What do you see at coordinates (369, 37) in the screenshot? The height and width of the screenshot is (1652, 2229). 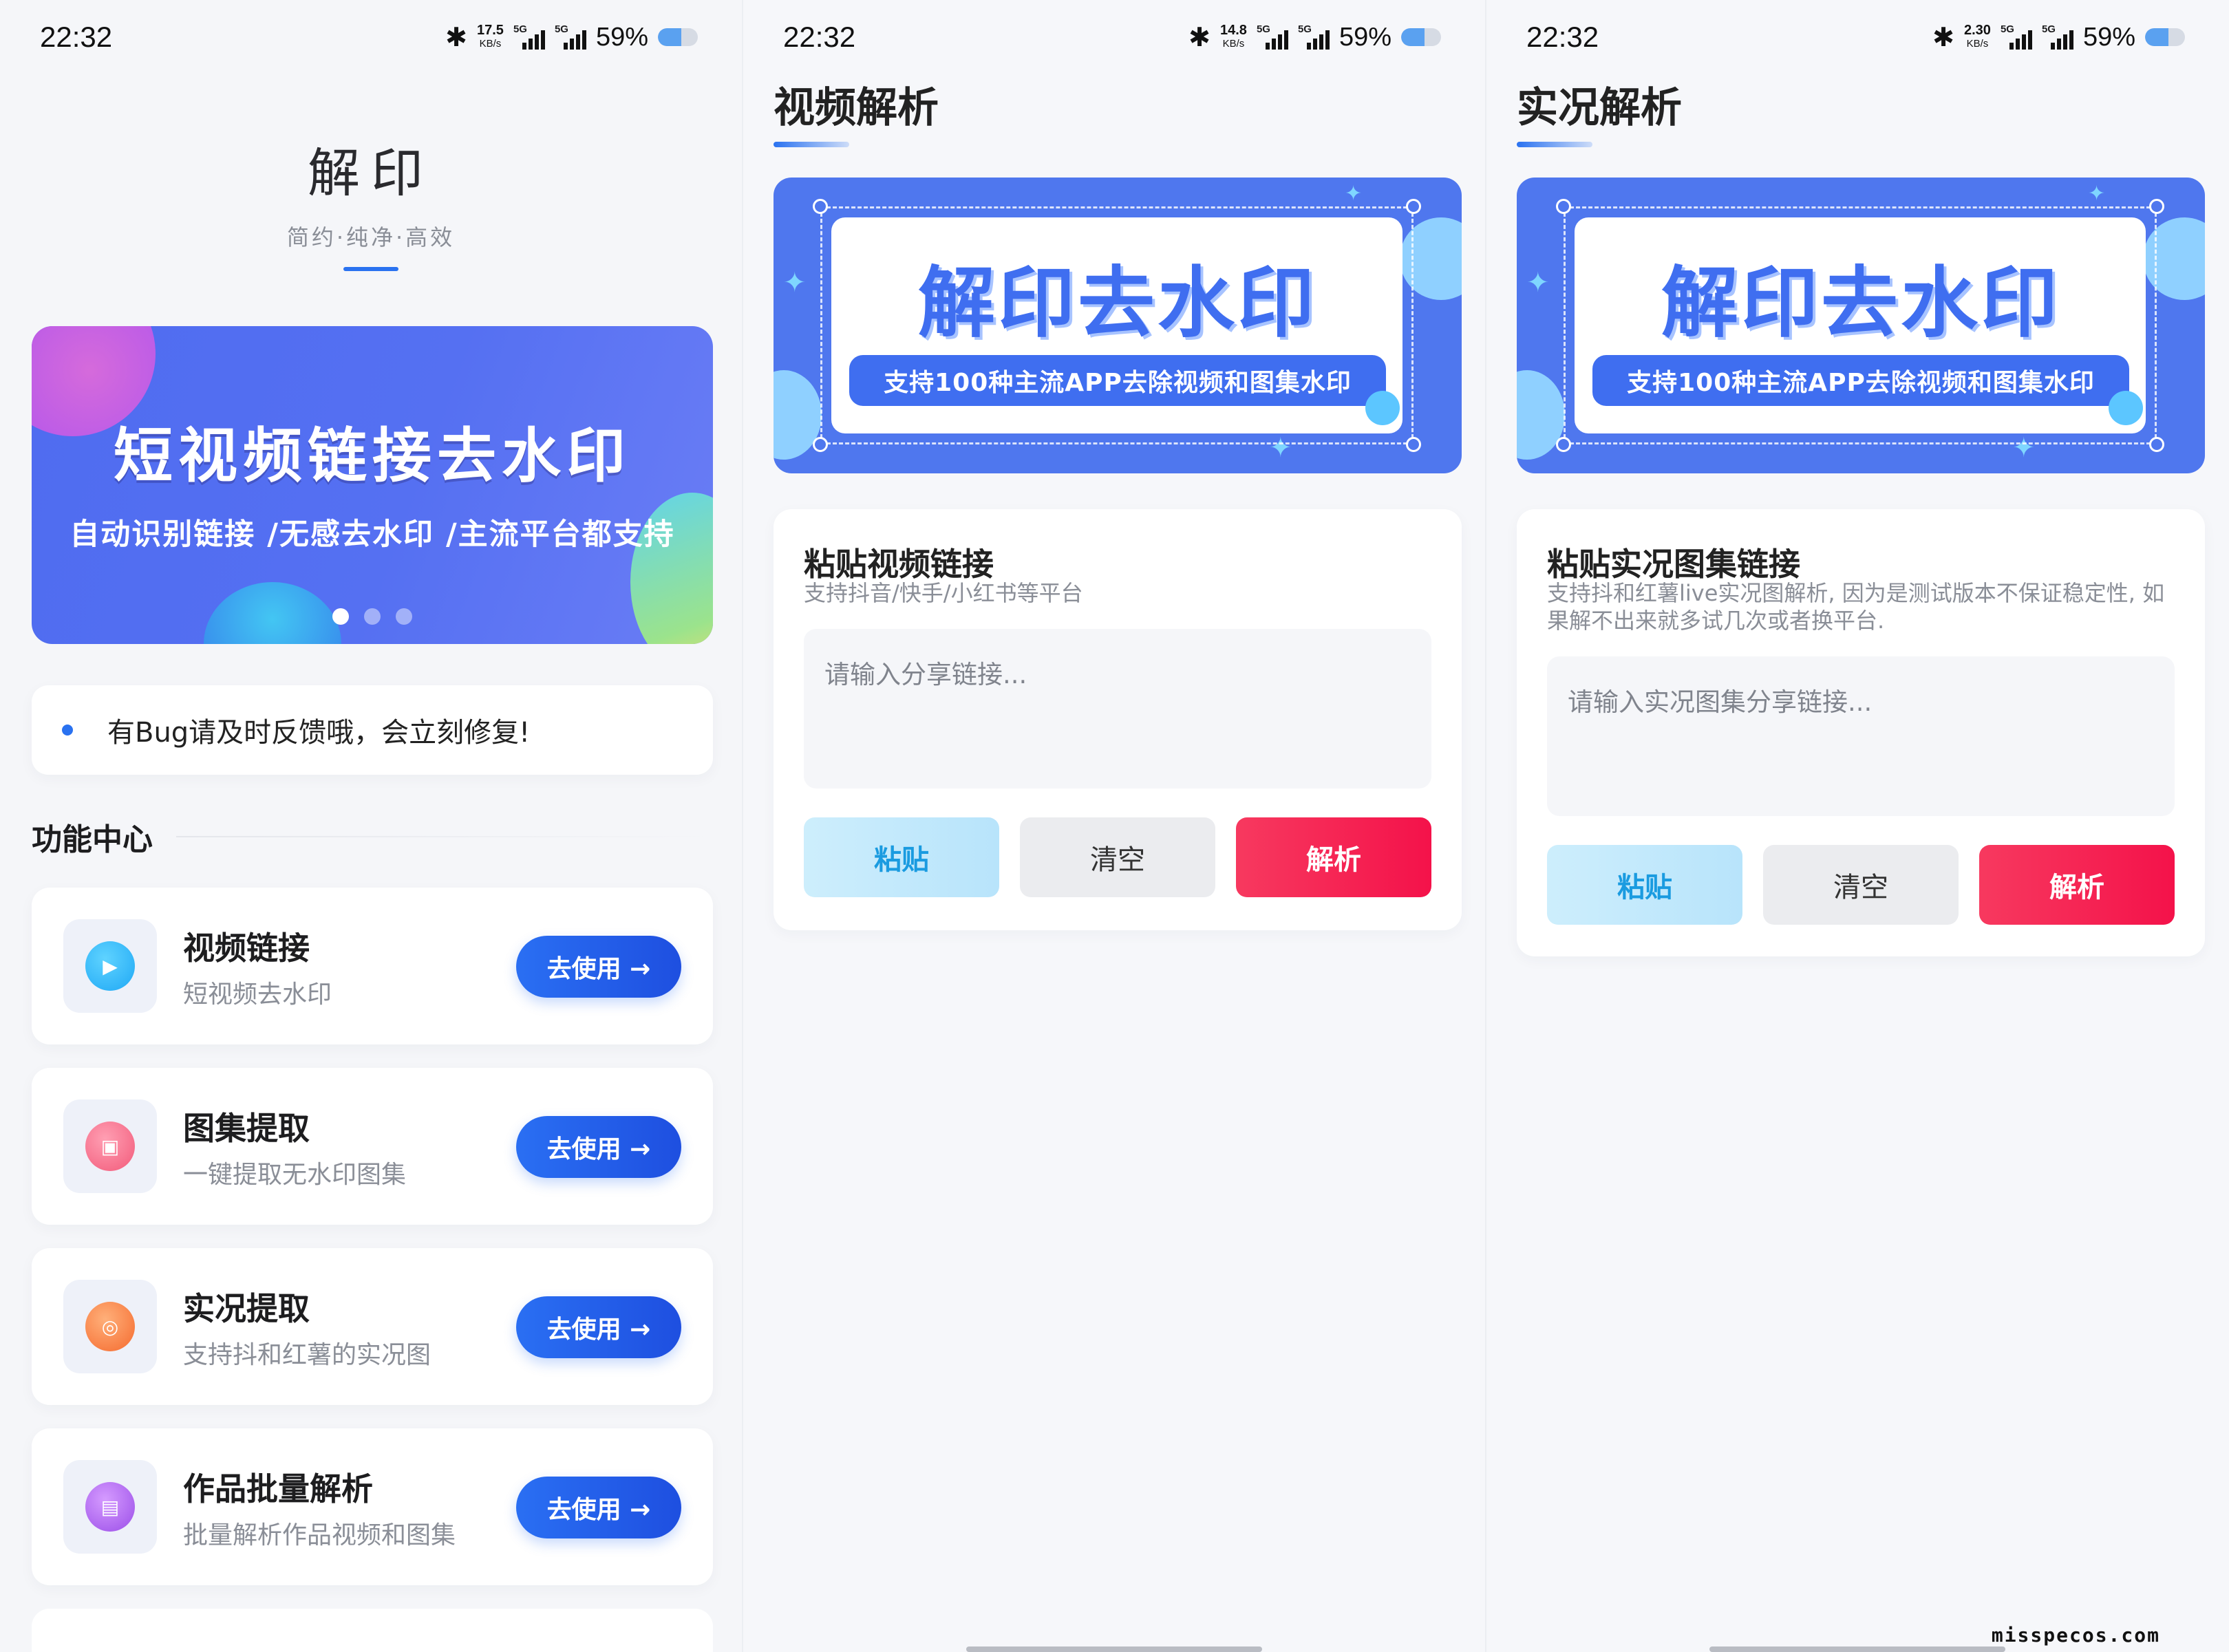 I see `status-bar: 22:32 ✱ 17.5 KB/s 5G 5G 59%` at bounding box center [369, 37].